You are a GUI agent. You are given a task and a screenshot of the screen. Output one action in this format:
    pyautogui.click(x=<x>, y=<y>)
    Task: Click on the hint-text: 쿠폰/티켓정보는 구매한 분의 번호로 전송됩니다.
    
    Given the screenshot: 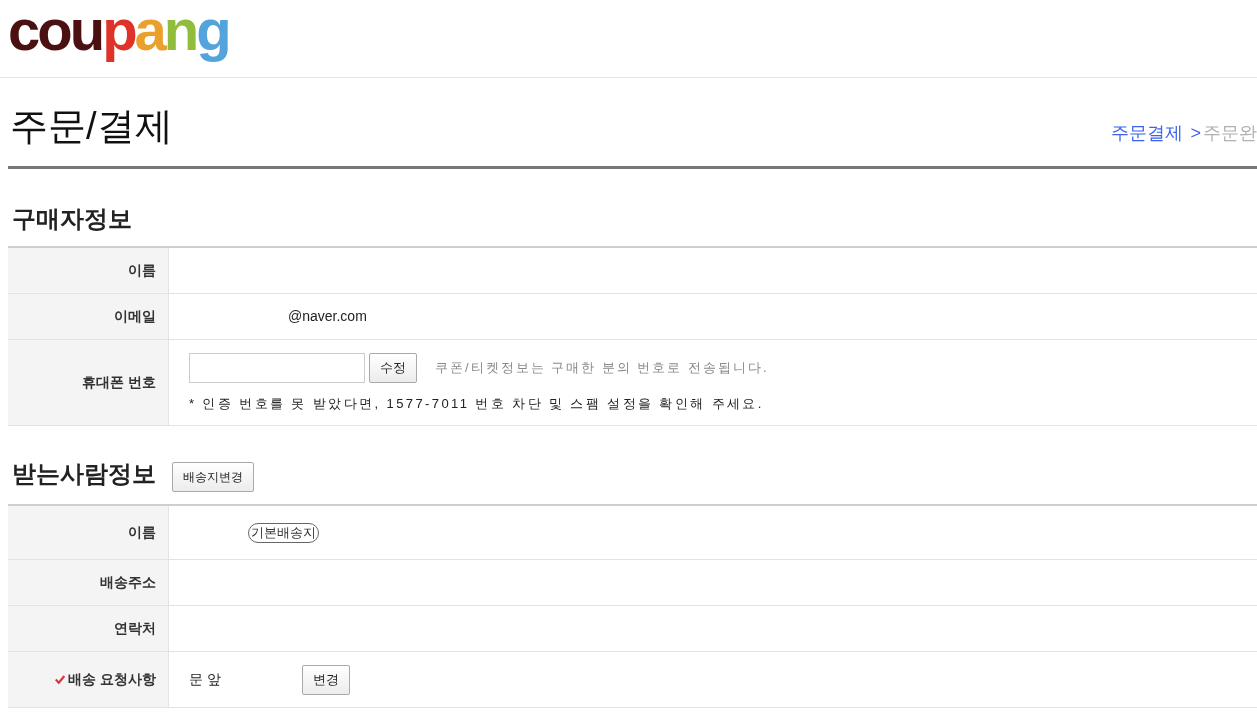 What is the action you would take?
    pyautogui.click(x=602, y=368)
    